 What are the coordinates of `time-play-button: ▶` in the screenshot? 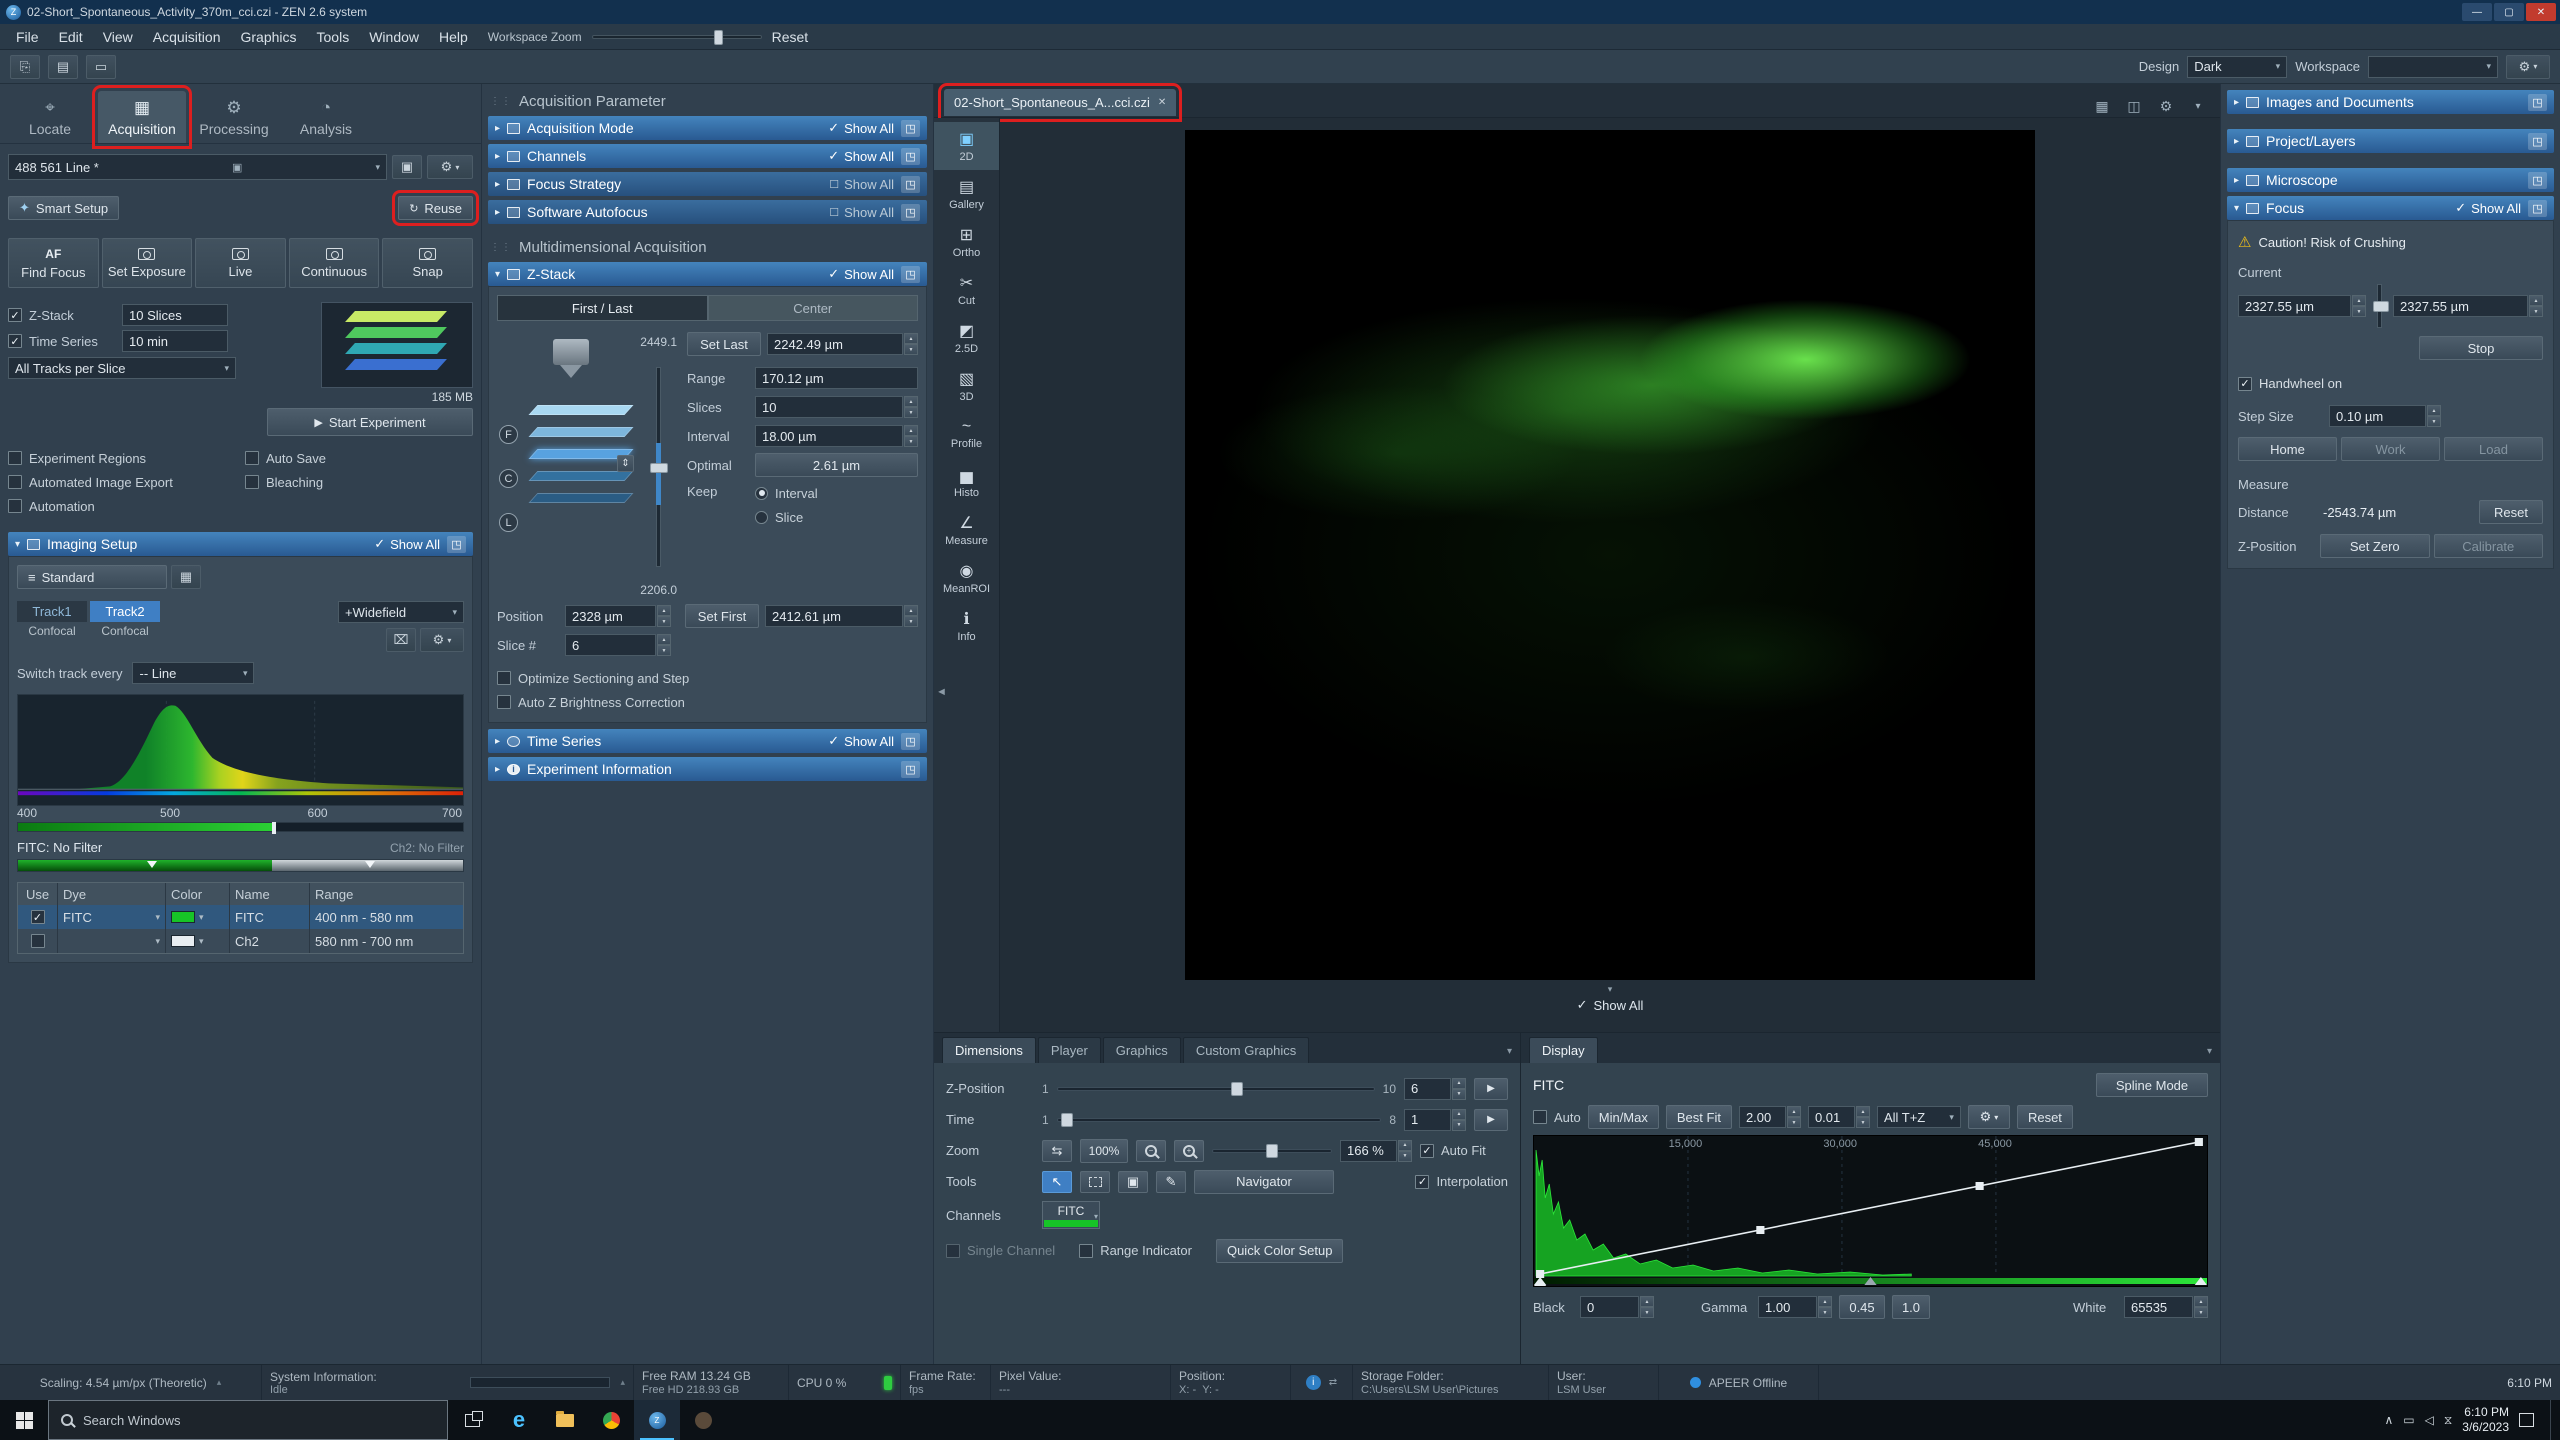 It's located at (1491, 1119).